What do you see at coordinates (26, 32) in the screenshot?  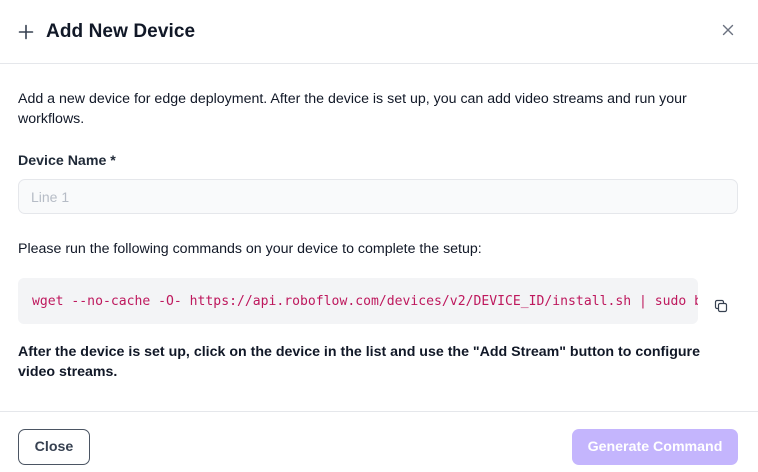 I see `plus-icon` at bounding box center [26, 32].